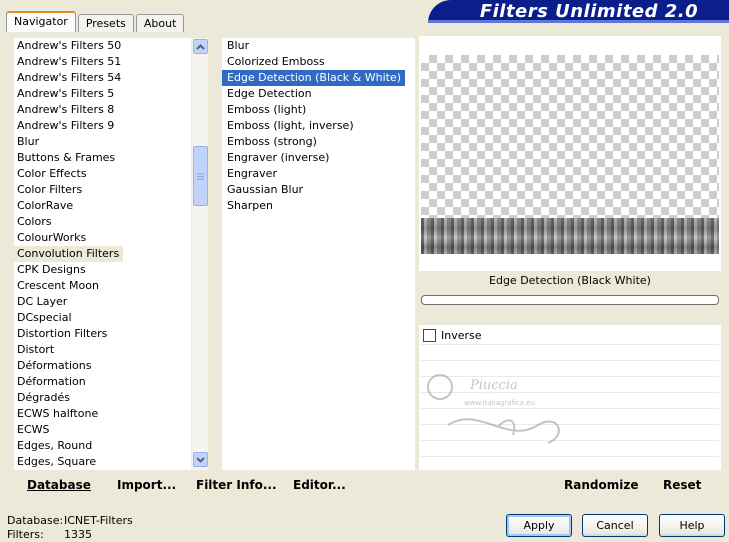  What do you see at coordinates (66, 157) in the screenshot?
I see `category-item-label: Buttons & Frames` at bounding box center [66, 157].